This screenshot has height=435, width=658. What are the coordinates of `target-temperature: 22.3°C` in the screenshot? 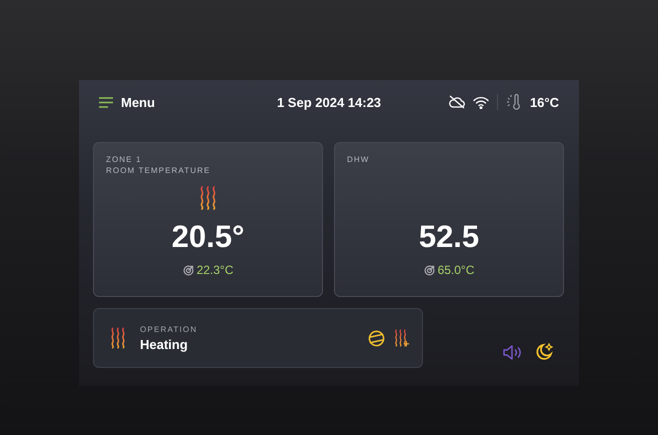 It's located at (215, 270).